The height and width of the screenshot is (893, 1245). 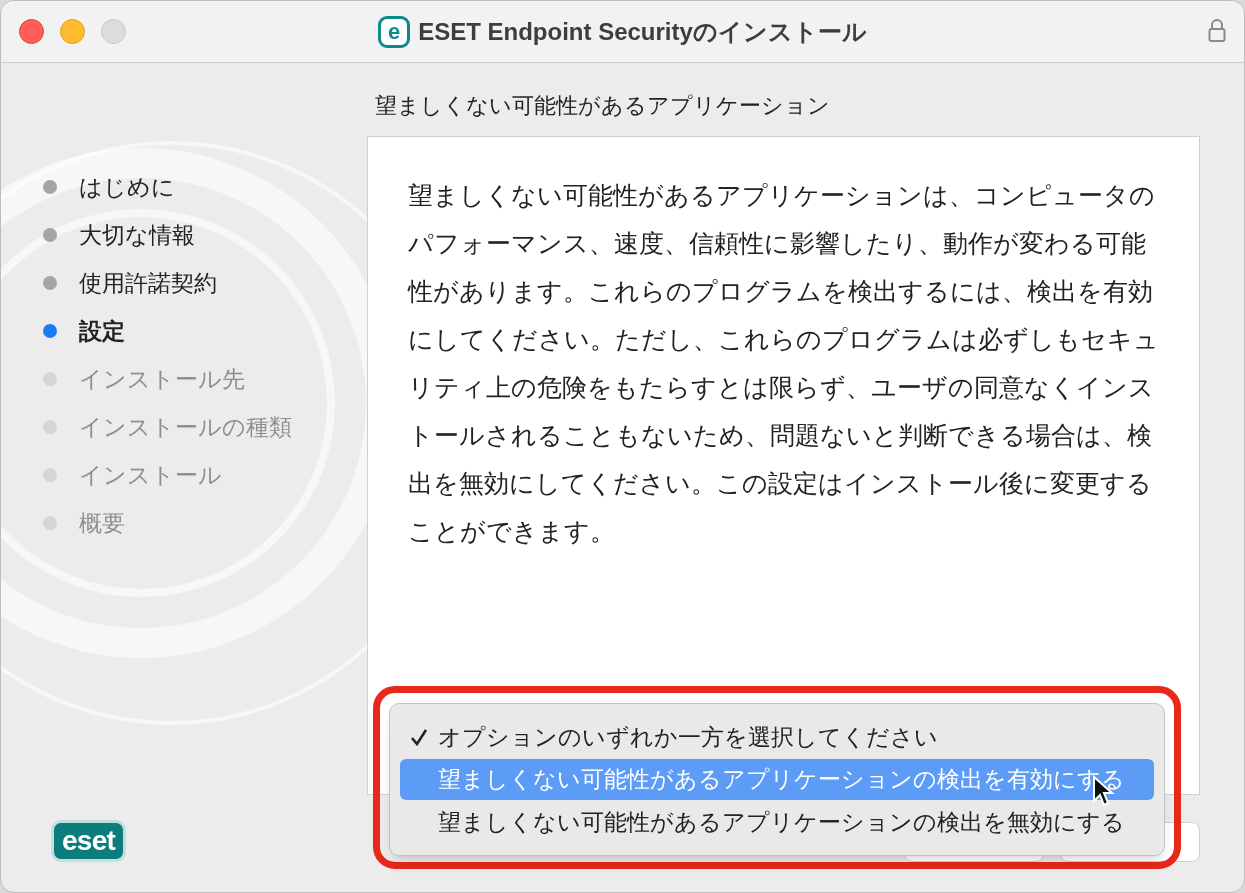 I want to click on eset-logo: eset, so click(x=89, y=841).